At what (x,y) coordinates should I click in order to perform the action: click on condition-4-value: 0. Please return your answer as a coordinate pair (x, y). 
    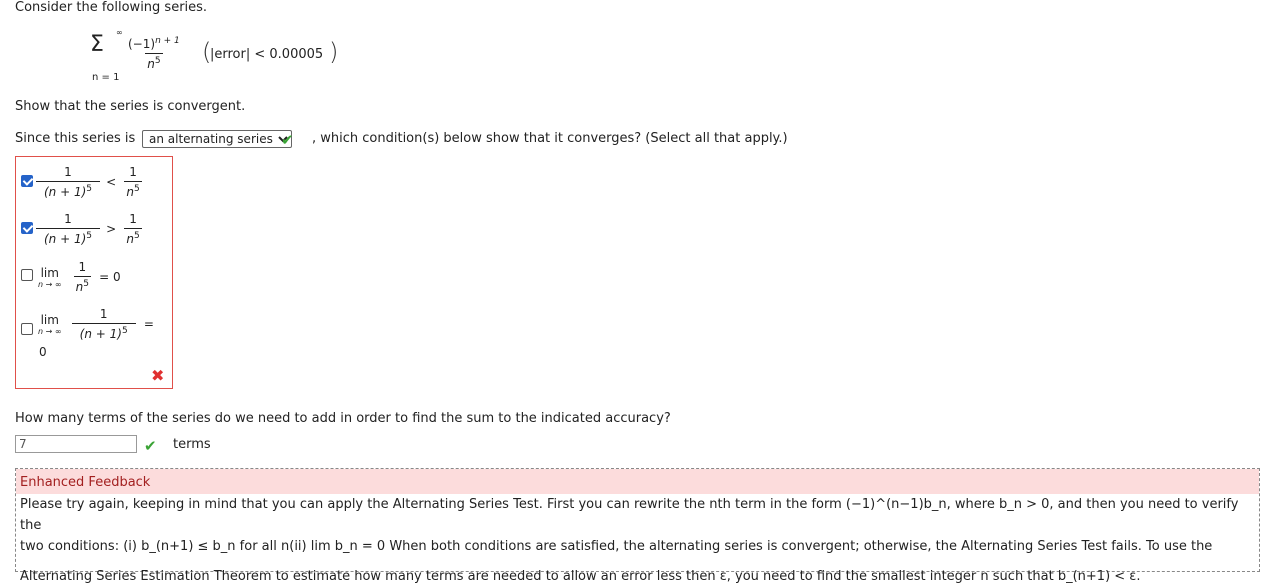
    Looking at the image, I should click on (43, 352).